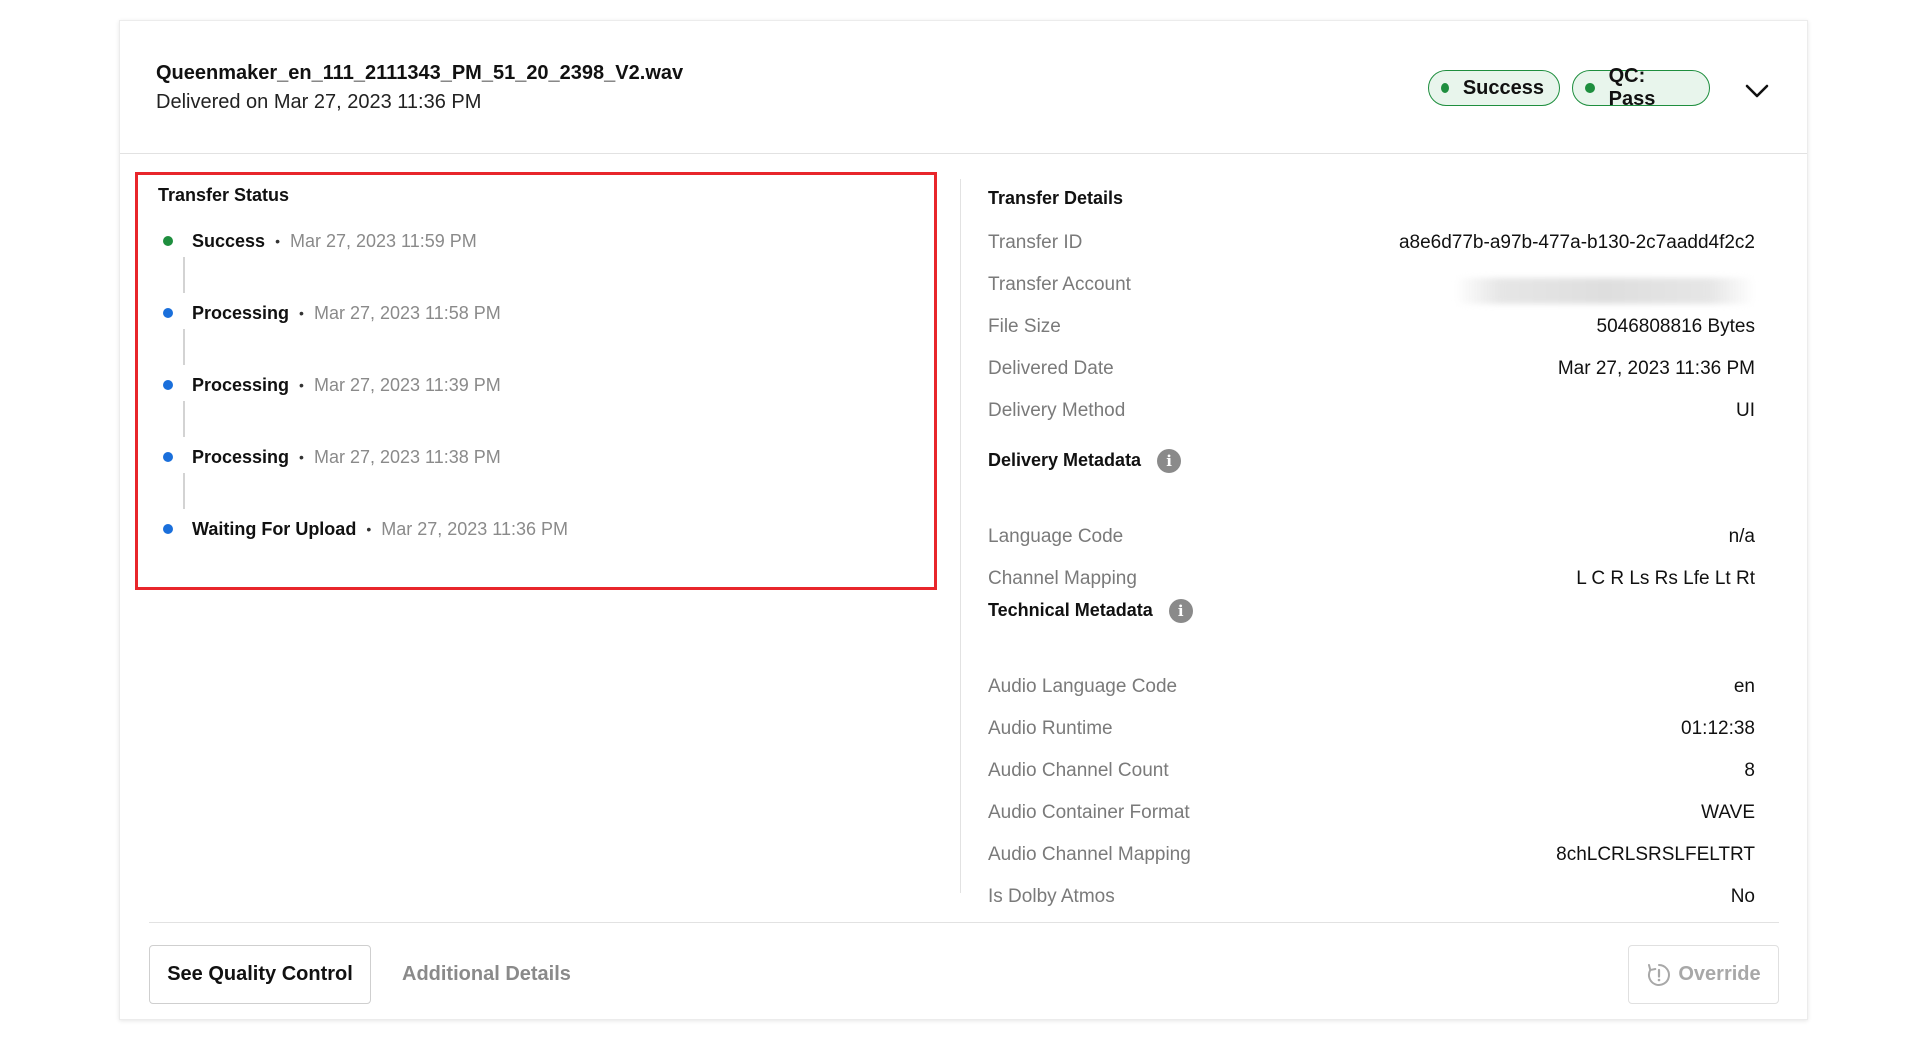 Image resolution: width=1920 pixels, height=1037 pixels. I want to click on status-label: Waiting For Upload, so click(274, 528).